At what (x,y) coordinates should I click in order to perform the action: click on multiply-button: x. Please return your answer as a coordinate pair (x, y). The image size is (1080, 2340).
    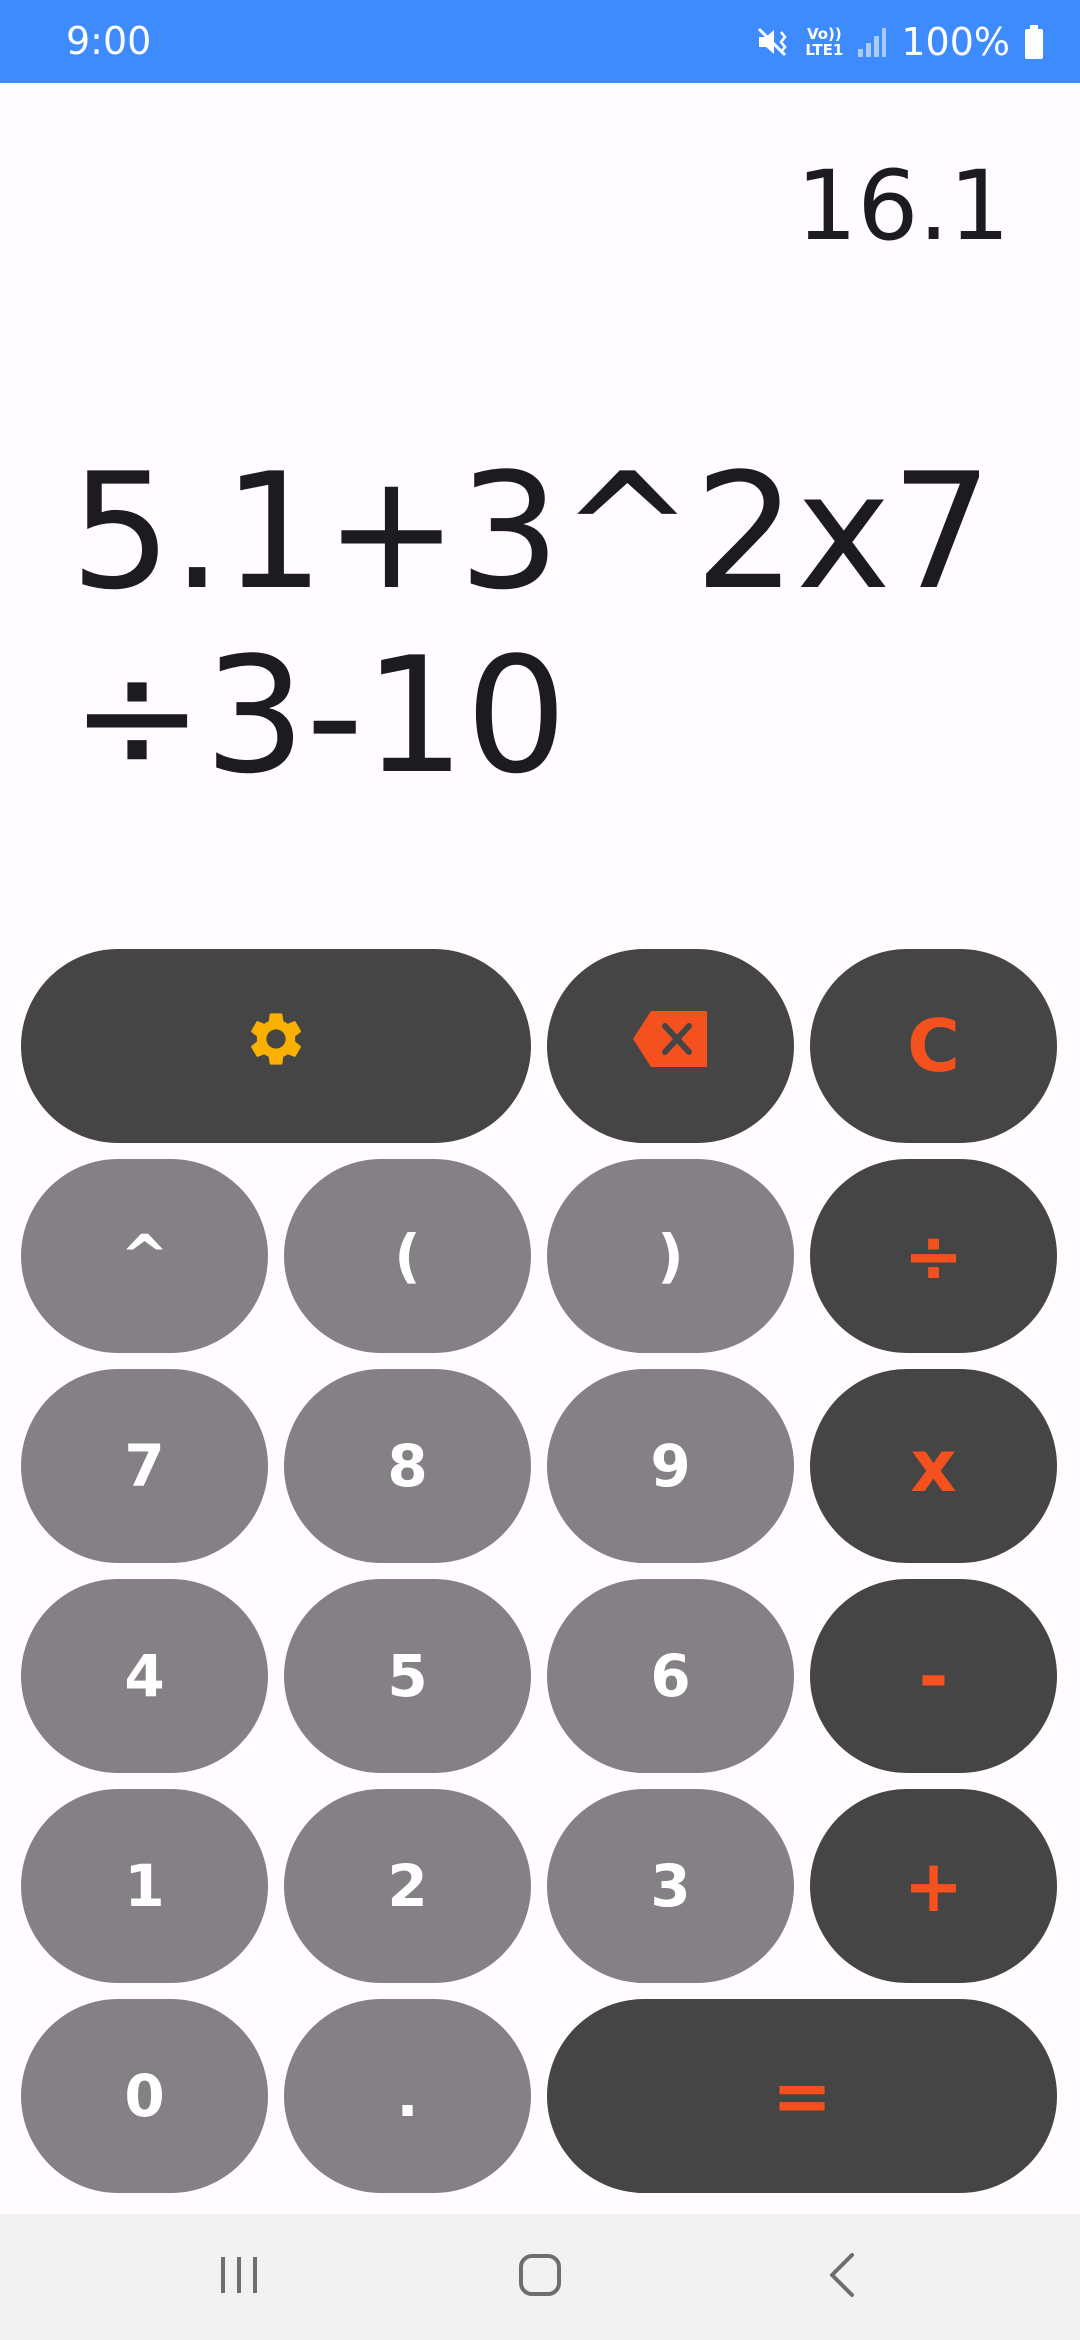
    Looking at the image, I should click on (933, 1466).